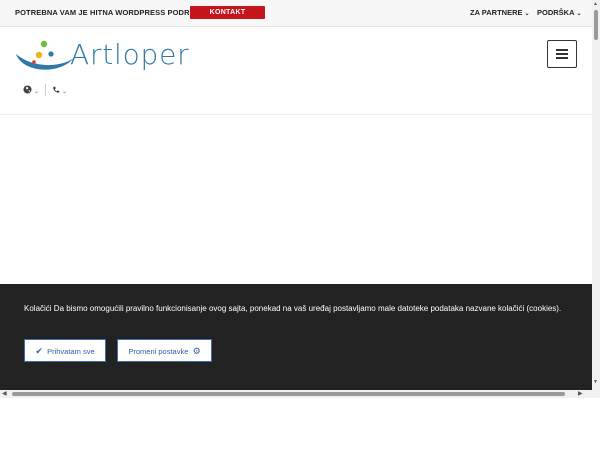 This screenshot has width=600, height=450. What do you see at coordinates (45, 90) in the screenshot?
I see `divider` at bounding box center [45, 90].